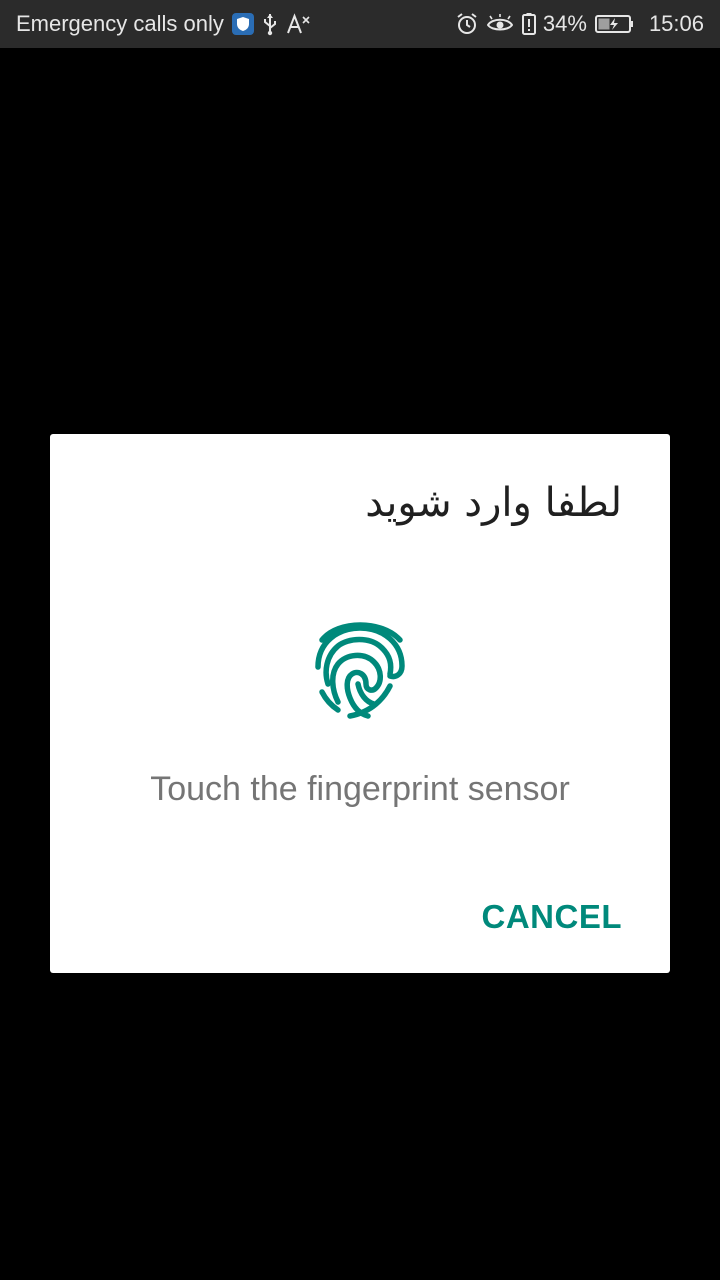 The height and width of the screenshot is (1280, 720). I want to click on status-bar: Emergency calls only 34% 15:06, so click(360, 24).